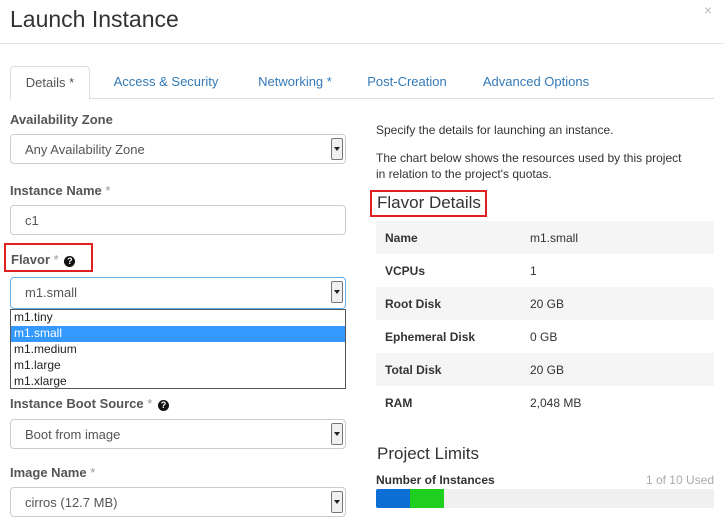 The image size is (724, 530). What do you see at coordinates (426, 498) in the screenshot?
I see `instances-new-segment` at bounding box center [426, 498].